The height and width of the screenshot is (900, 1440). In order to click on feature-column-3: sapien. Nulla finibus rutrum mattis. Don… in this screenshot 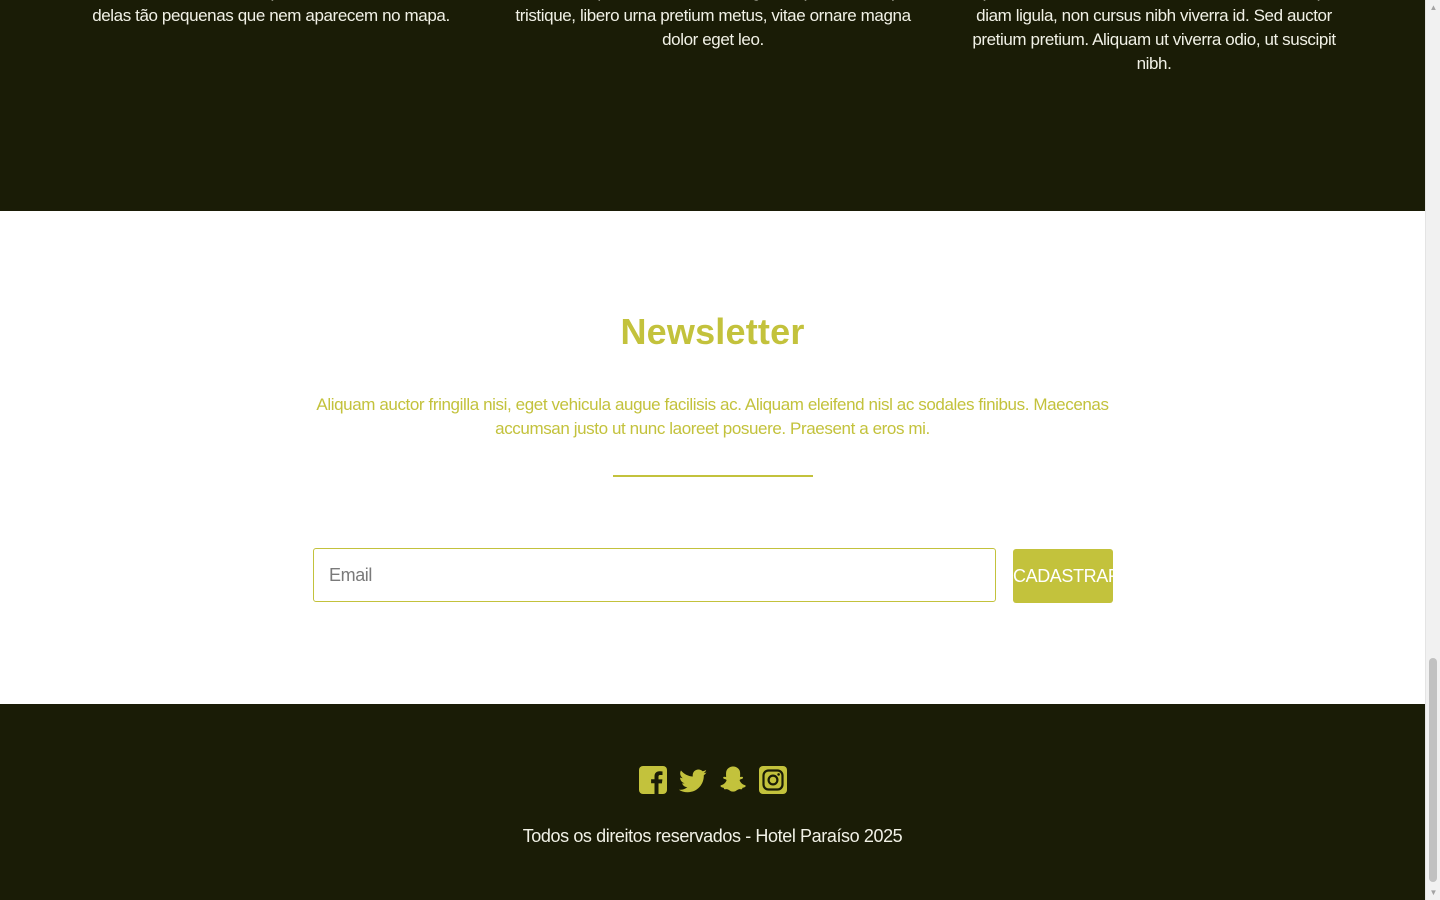, I will do `click(1154, 38)`.